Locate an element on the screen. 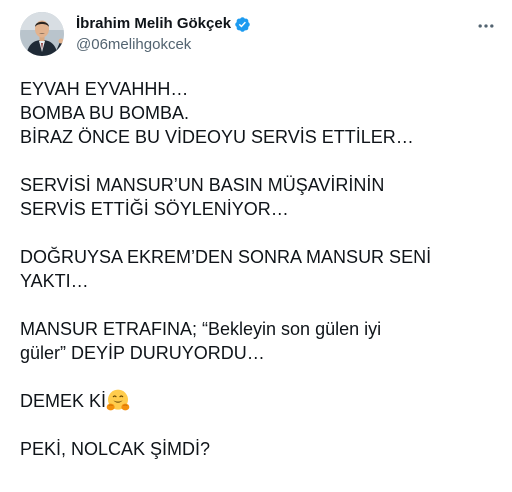  tweet-line: MANSUR ETRAFINA; “Bekleyin son gülen iyi is located at coordinates (201, 329).